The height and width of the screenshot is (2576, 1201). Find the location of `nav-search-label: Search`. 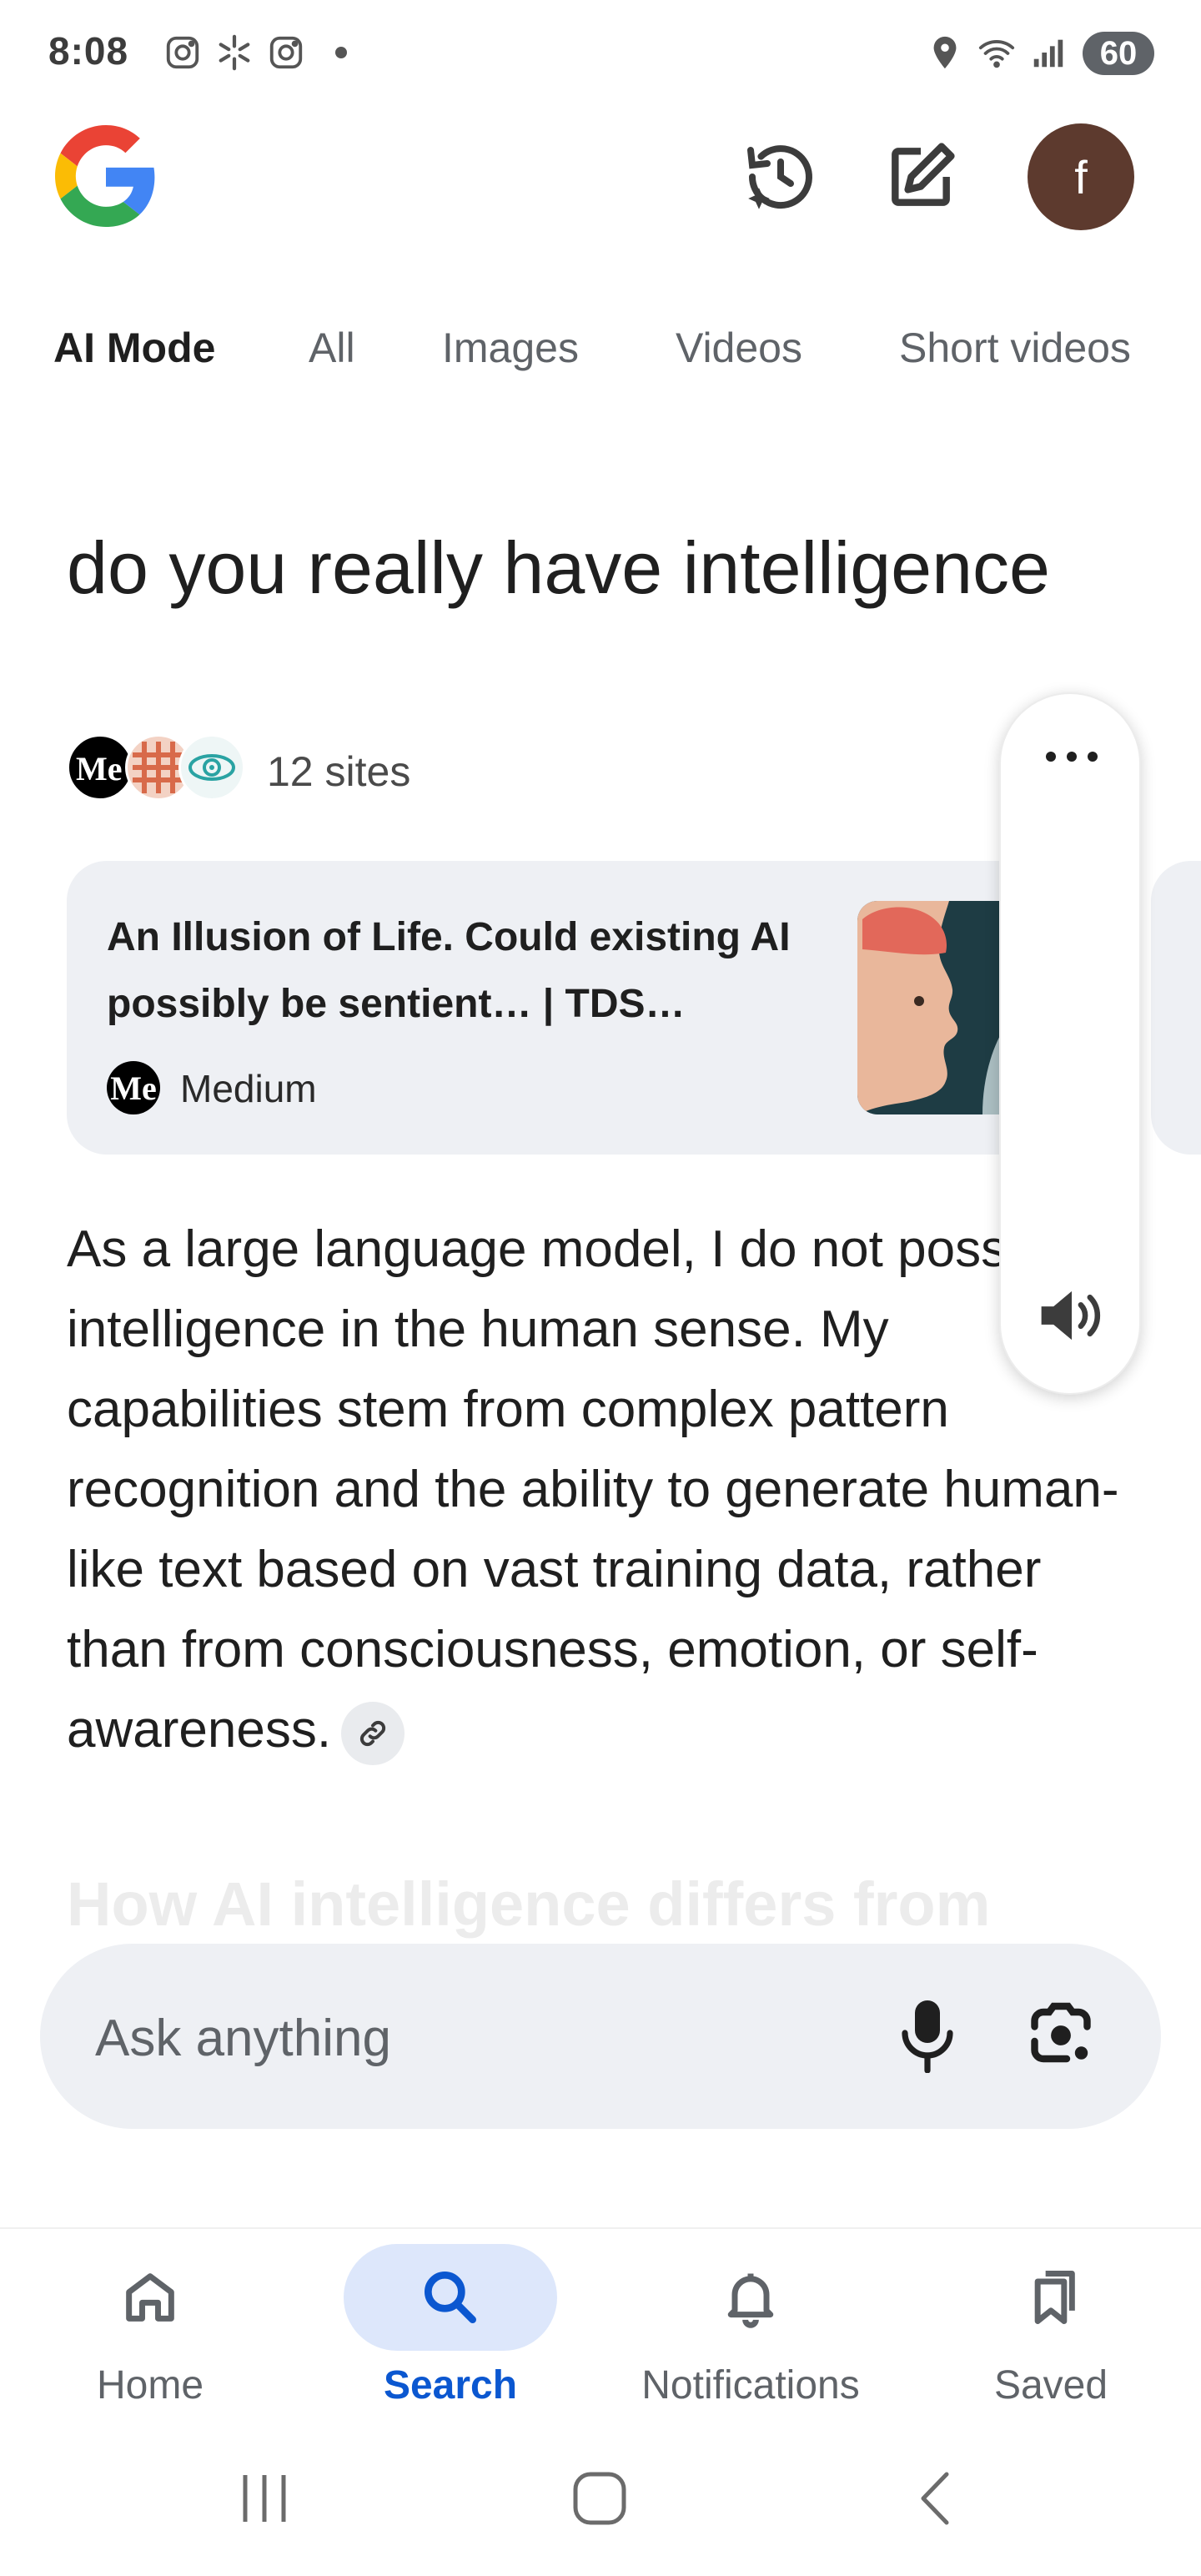

nav-search-label: Search is located at coordinates (451, 2385).